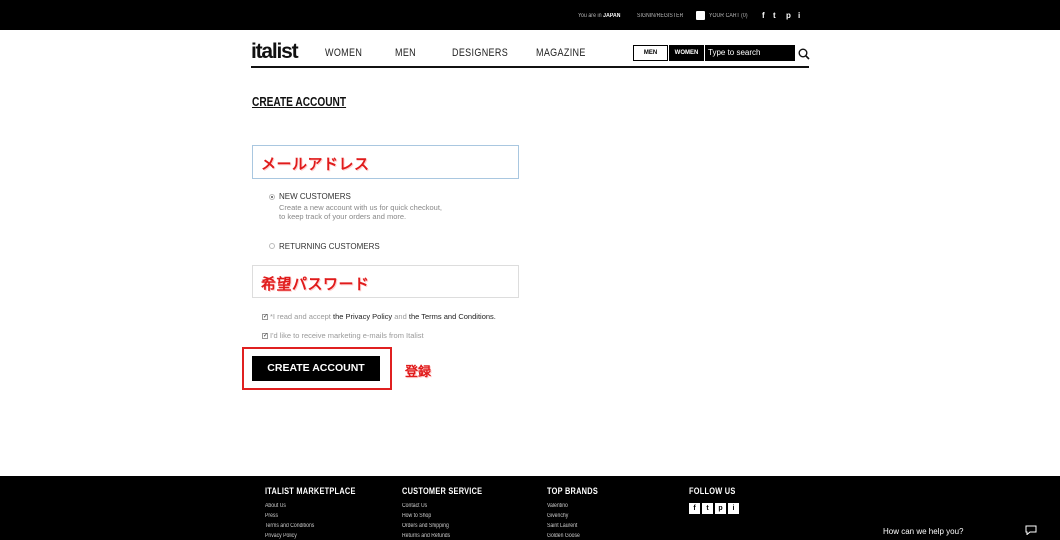 The image size is (1060, 540). I want to click on footer-instagram-icon: i, so click(733, 508).